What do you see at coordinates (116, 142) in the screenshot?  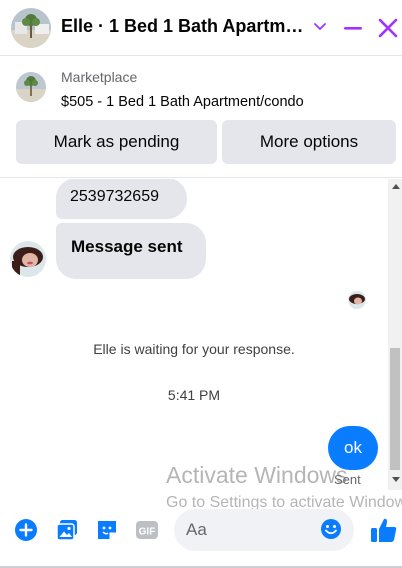 I see `mark-as-pending-button: Mark as pending` at bounding box center [116, 142].